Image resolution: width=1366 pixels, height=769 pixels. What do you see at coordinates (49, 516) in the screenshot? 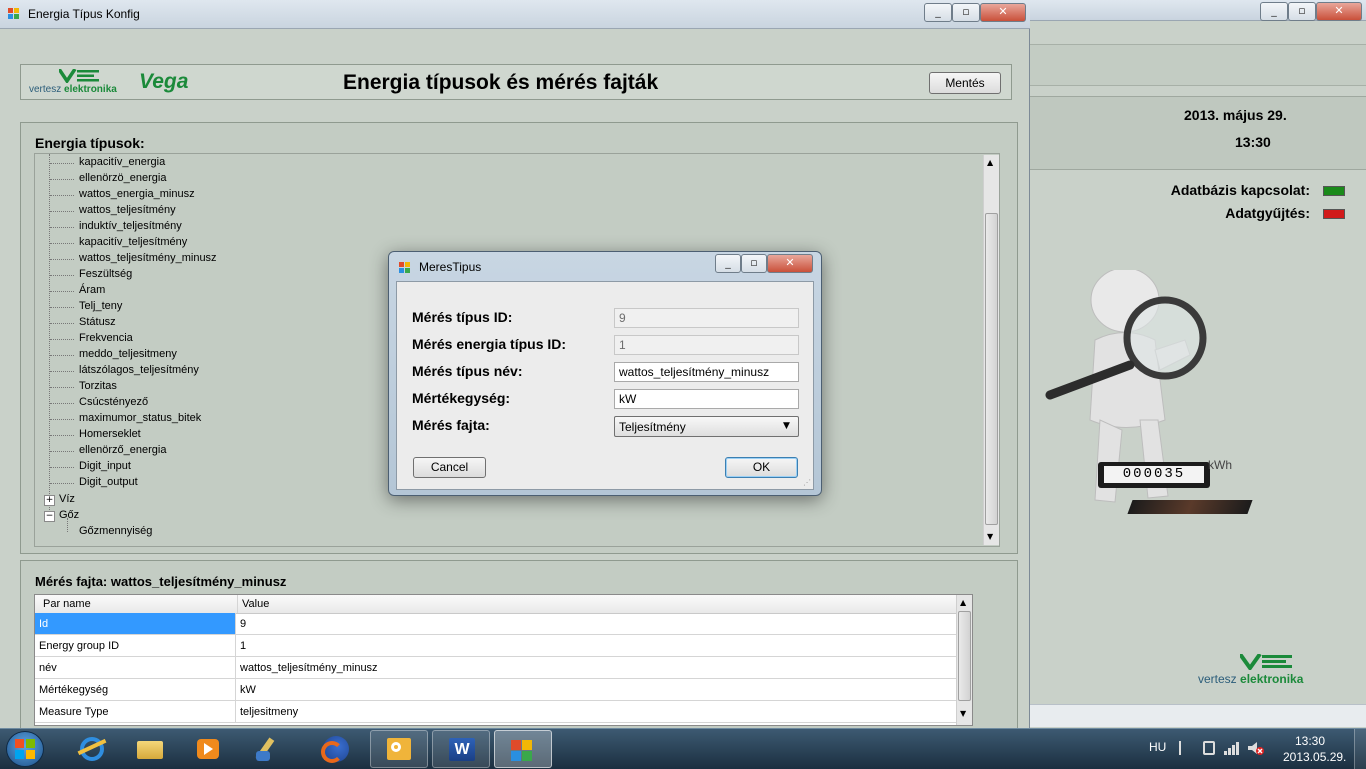
I see `tree-toggle-minus-icon: −` at bounding box center [49, 516].